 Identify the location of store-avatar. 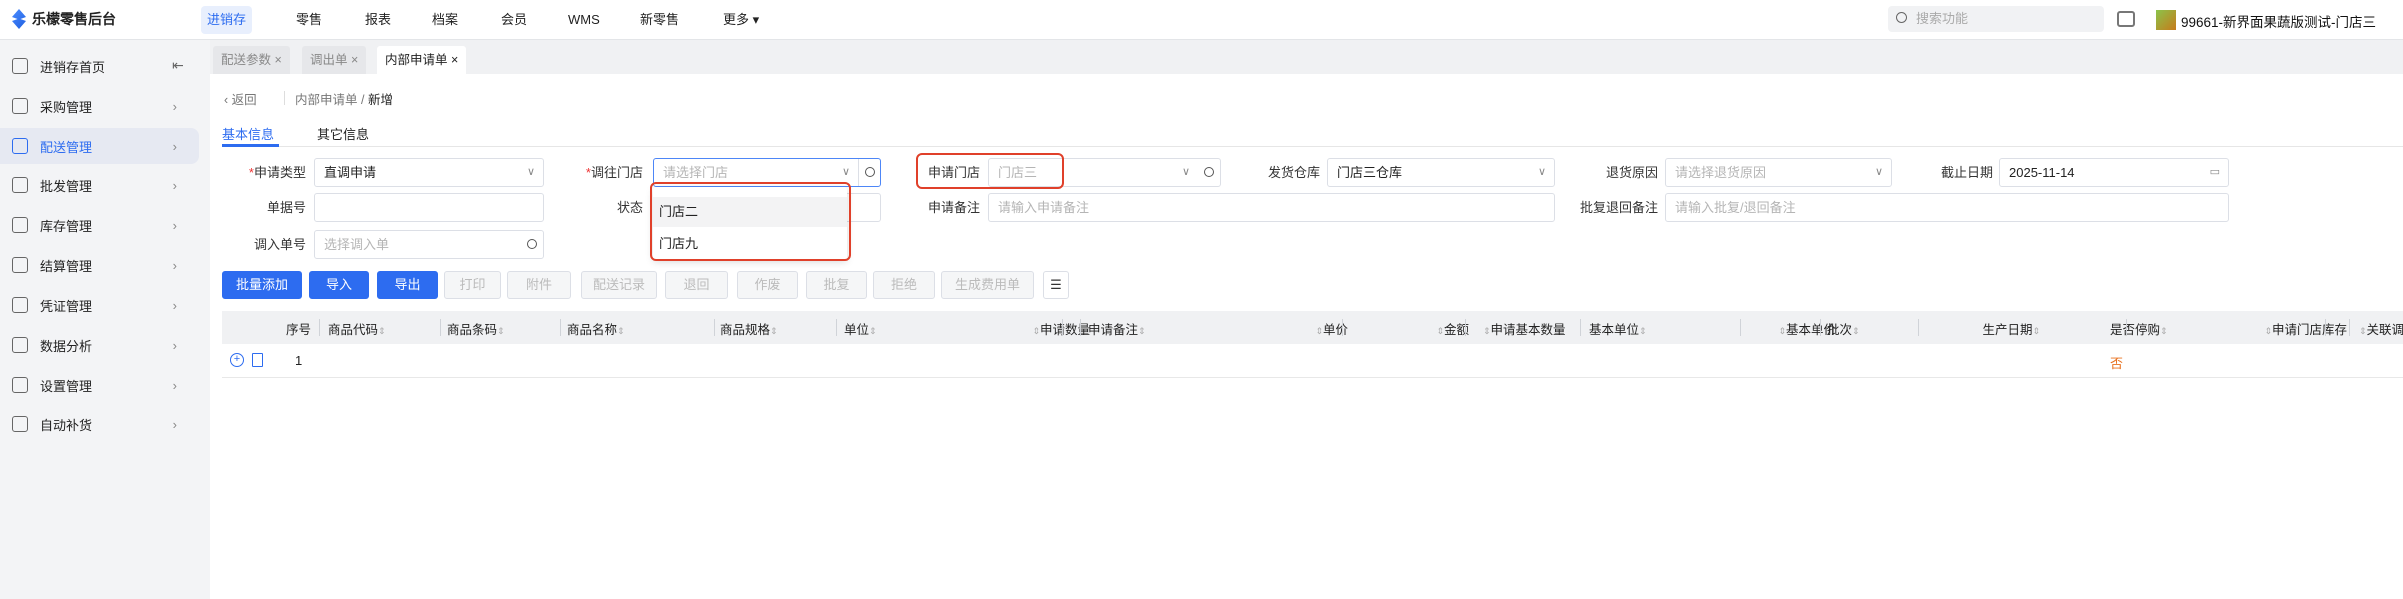
(2166, 20).